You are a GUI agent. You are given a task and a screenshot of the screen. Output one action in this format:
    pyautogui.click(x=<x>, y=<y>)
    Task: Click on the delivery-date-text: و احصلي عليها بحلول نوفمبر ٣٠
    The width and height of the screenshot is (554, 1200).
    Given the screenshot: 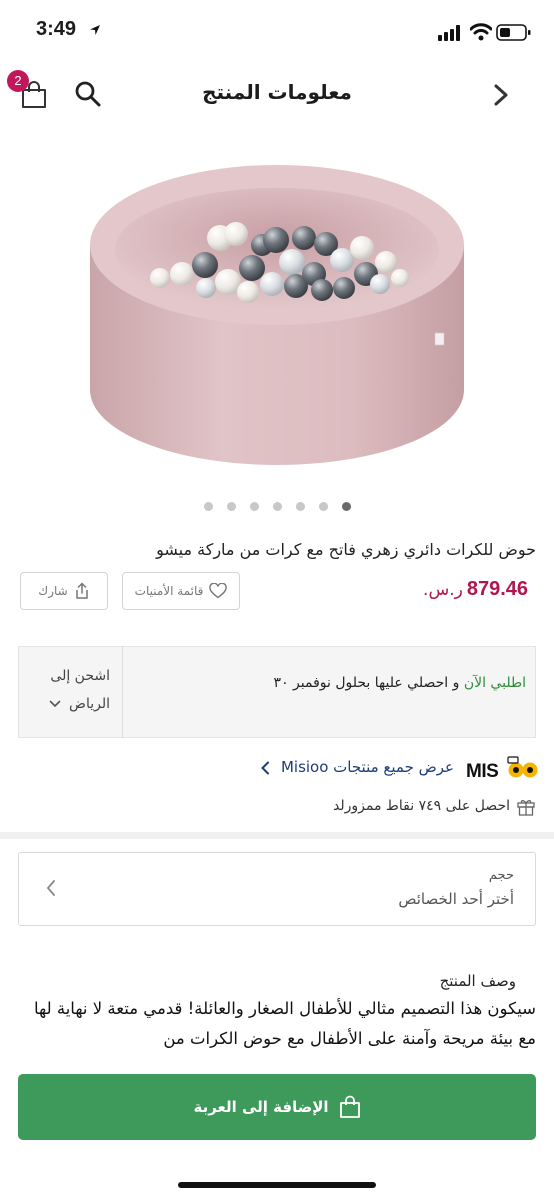 What is the action you would take?
    pyautogui.click(x=366, y=683)
    